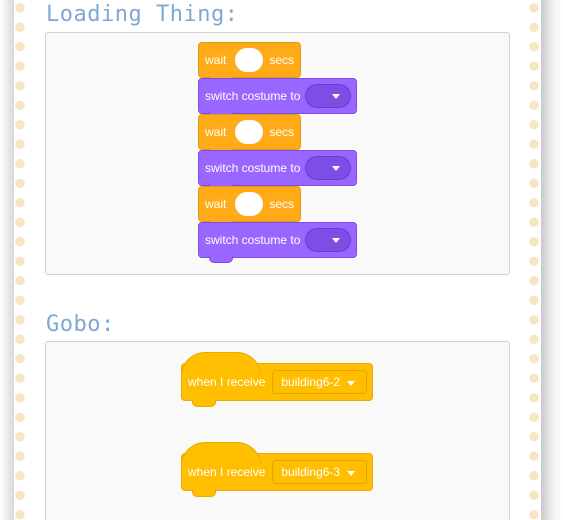 The height and width of the screenshot is (520, 563). Describe the element at coordinates (7, 260) in the screenshot. I see `page-shadow-left` at that location.